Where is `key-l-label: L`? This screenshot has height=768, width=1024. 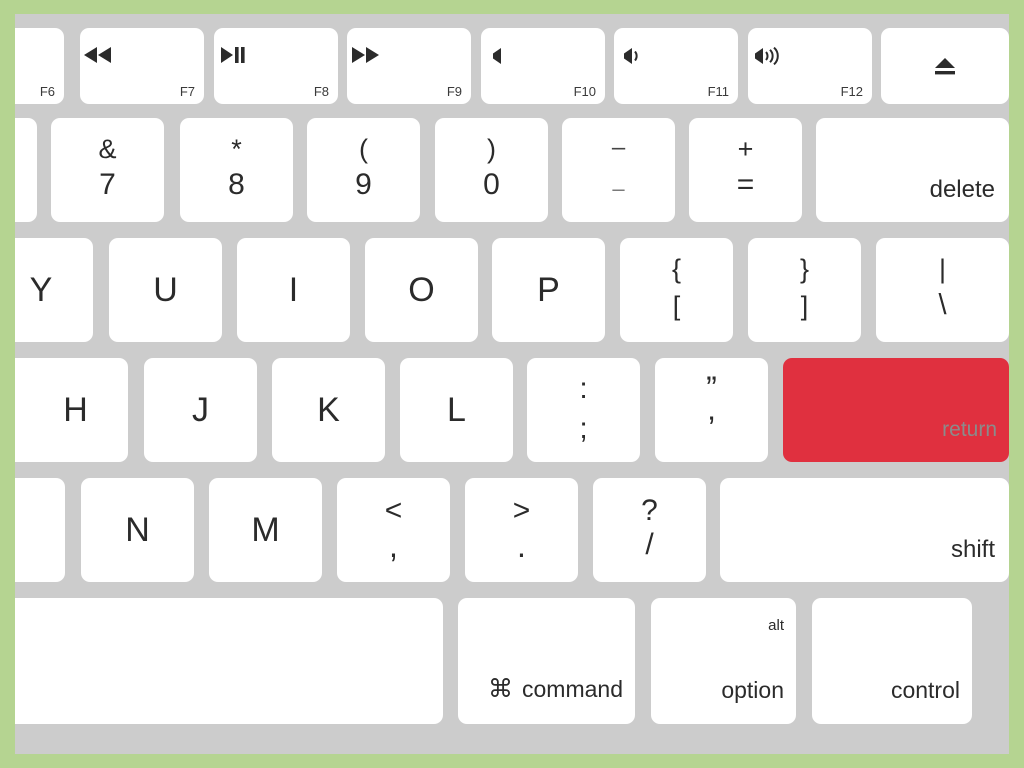
key-l-label: L is located at coordinates (456, 410).